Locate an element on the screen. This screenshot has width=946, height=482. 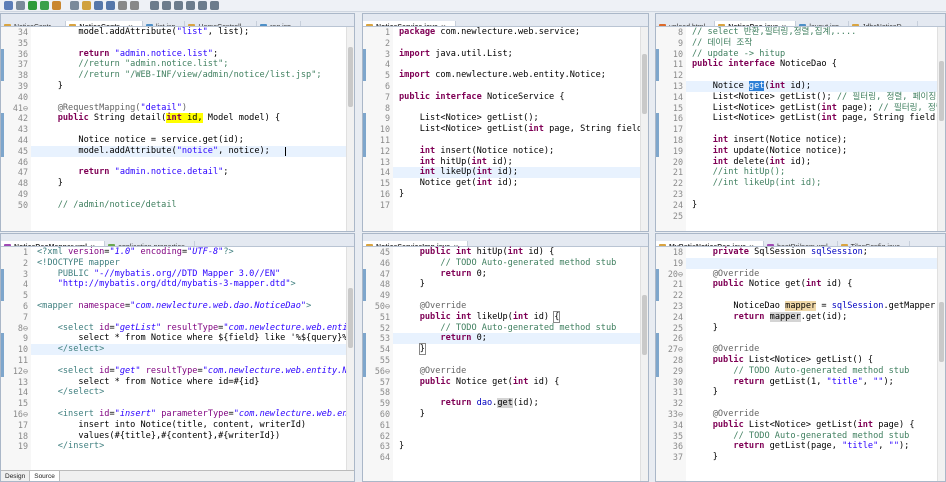
code-line: 12 int insert(Notice notice); is located at coordinates (501, 151).